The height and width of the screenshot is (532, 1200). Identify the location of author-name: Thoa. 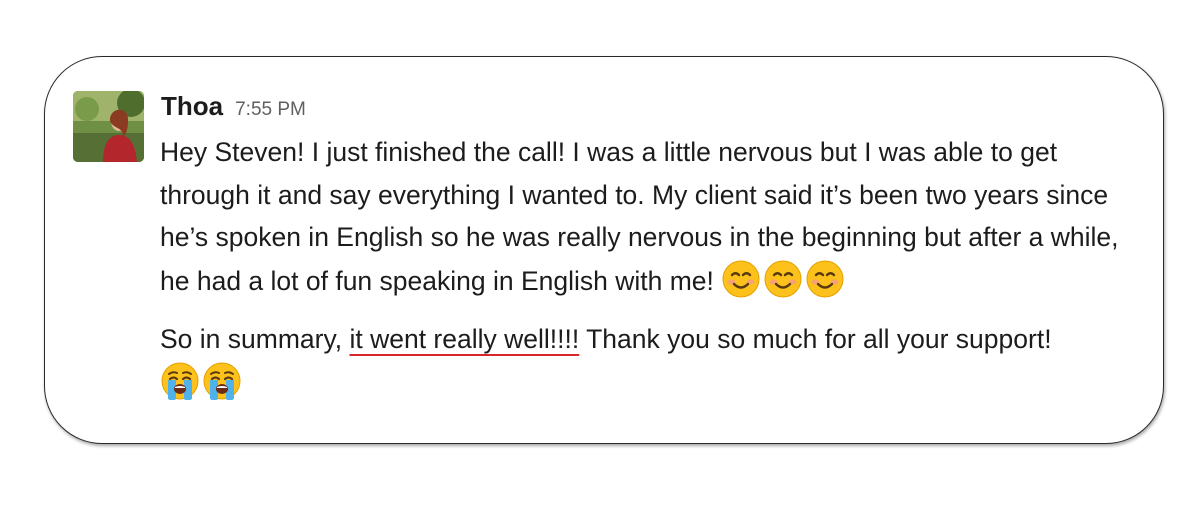
(192, 106).